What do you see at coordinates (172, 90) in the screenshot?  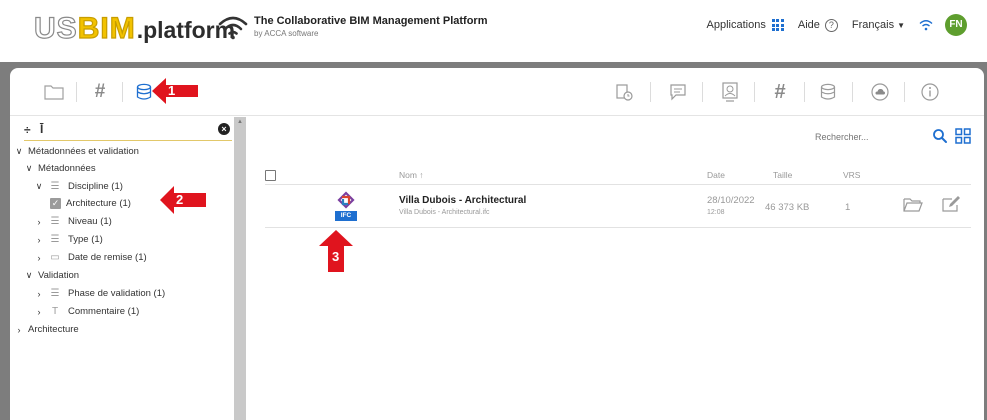 I see `annotation-number-1: 1` at bounding box center [172, 90].